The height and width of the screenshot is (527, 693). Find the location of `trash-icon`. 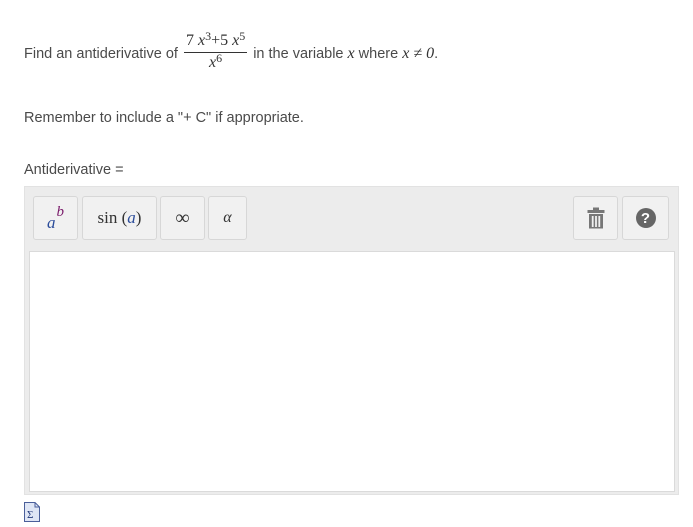

trash-icon is located at coordinates (595, 218).